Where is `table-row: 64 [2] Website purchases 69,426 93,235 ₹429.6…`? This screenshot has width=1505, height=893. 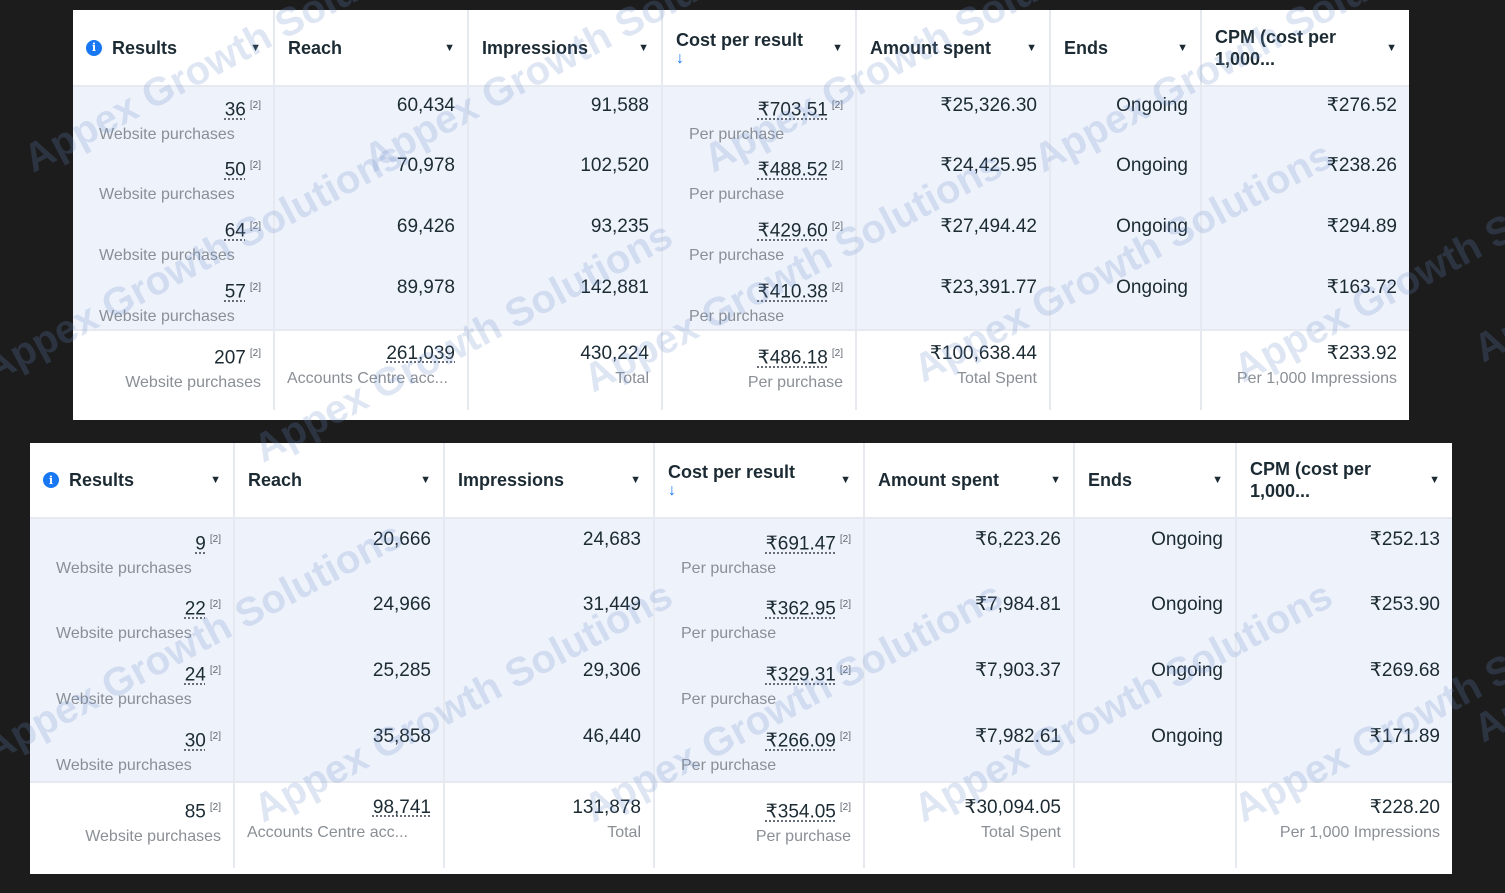 table-row: 64 [2] Website purchases 69,426 93,235 ₹429.6… is located at coordinates (741, 238).